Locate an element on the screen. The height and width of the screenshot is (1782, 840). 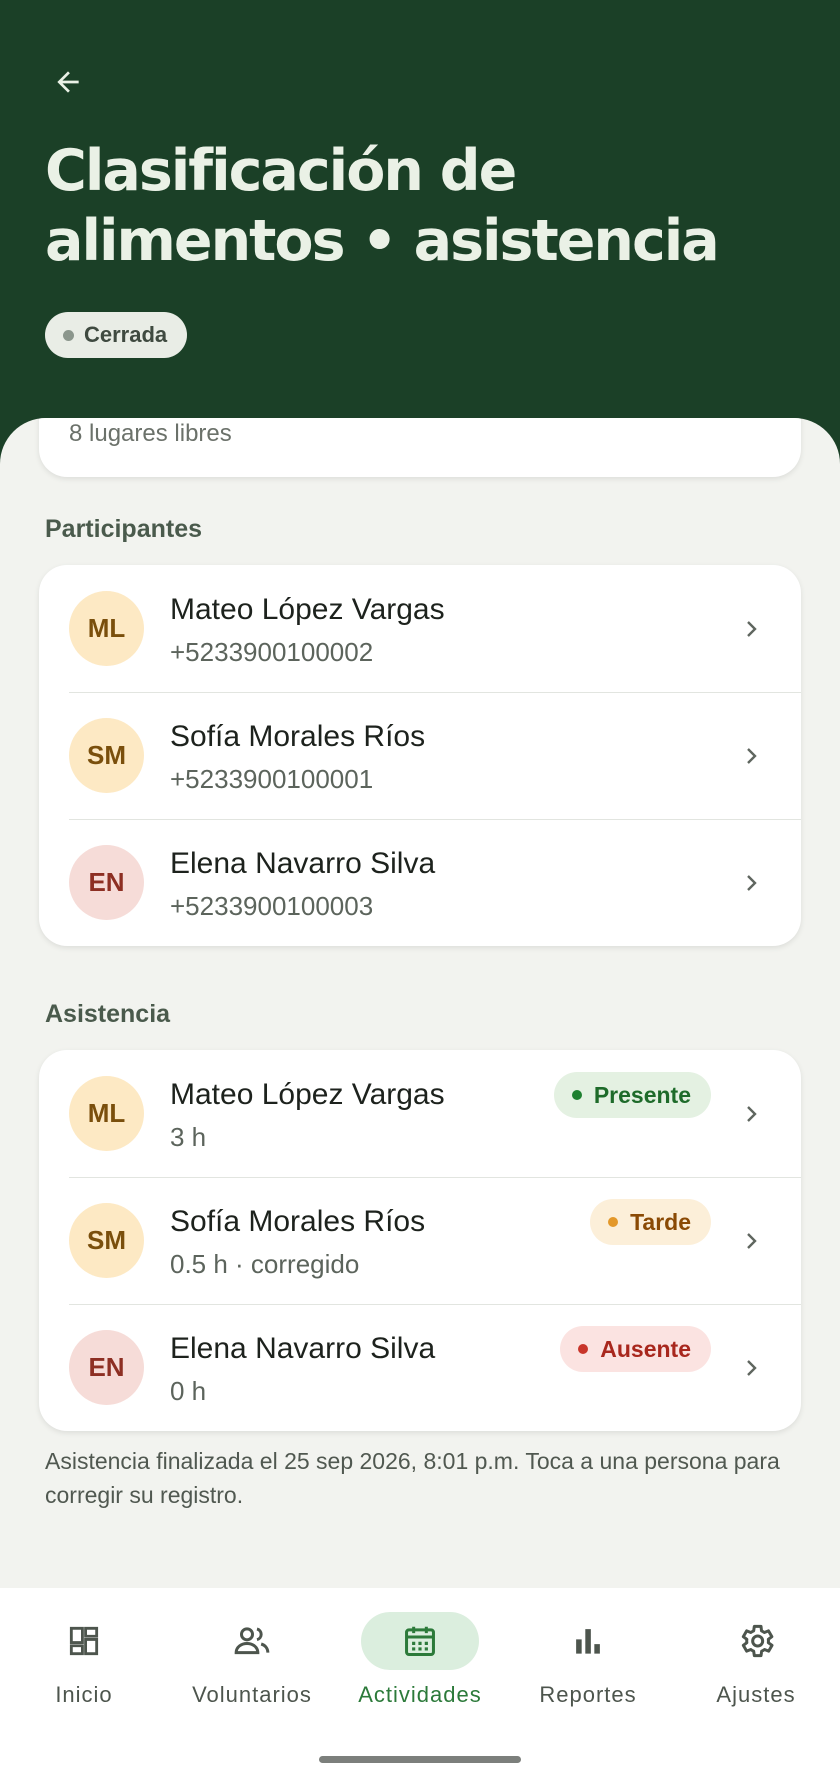
participant-row: EN Elena Navarro Silva +5233900100003 is located at coordinates (420, 882).